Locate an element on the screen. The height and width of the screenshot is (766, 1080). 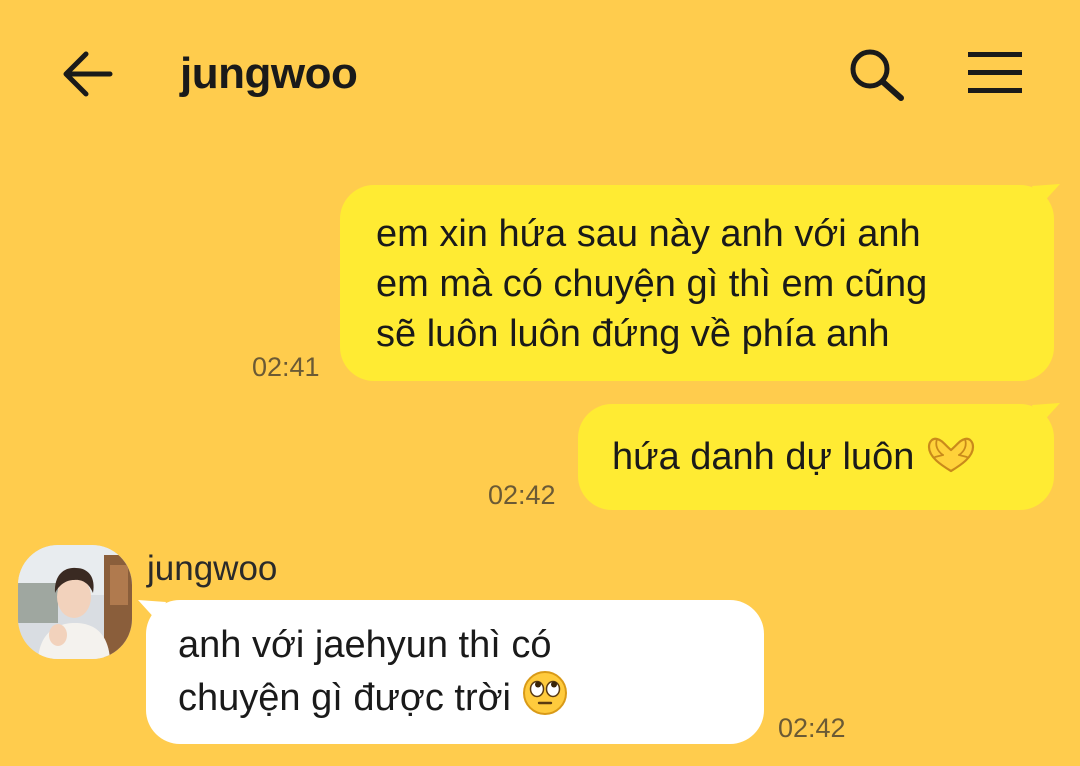
sender-name: jungwoo is located at coordinates (212, 568).